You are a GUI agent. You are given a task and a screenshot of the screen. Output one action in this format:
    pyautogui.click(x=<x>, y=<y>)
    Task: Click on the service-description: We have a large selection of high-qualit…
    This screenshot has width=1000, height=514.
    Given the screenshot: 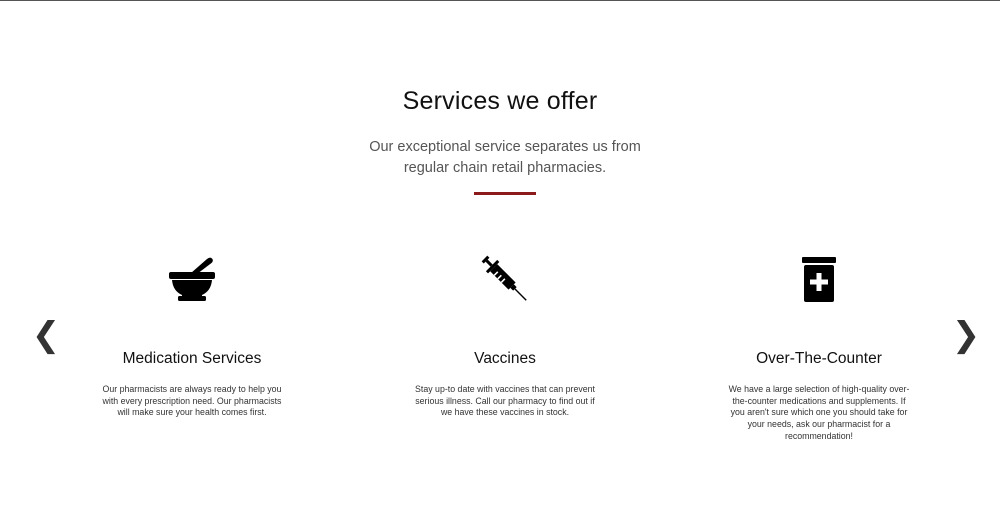 What is the action you would take?
    pyautogui.click(x=819, y=412)
    